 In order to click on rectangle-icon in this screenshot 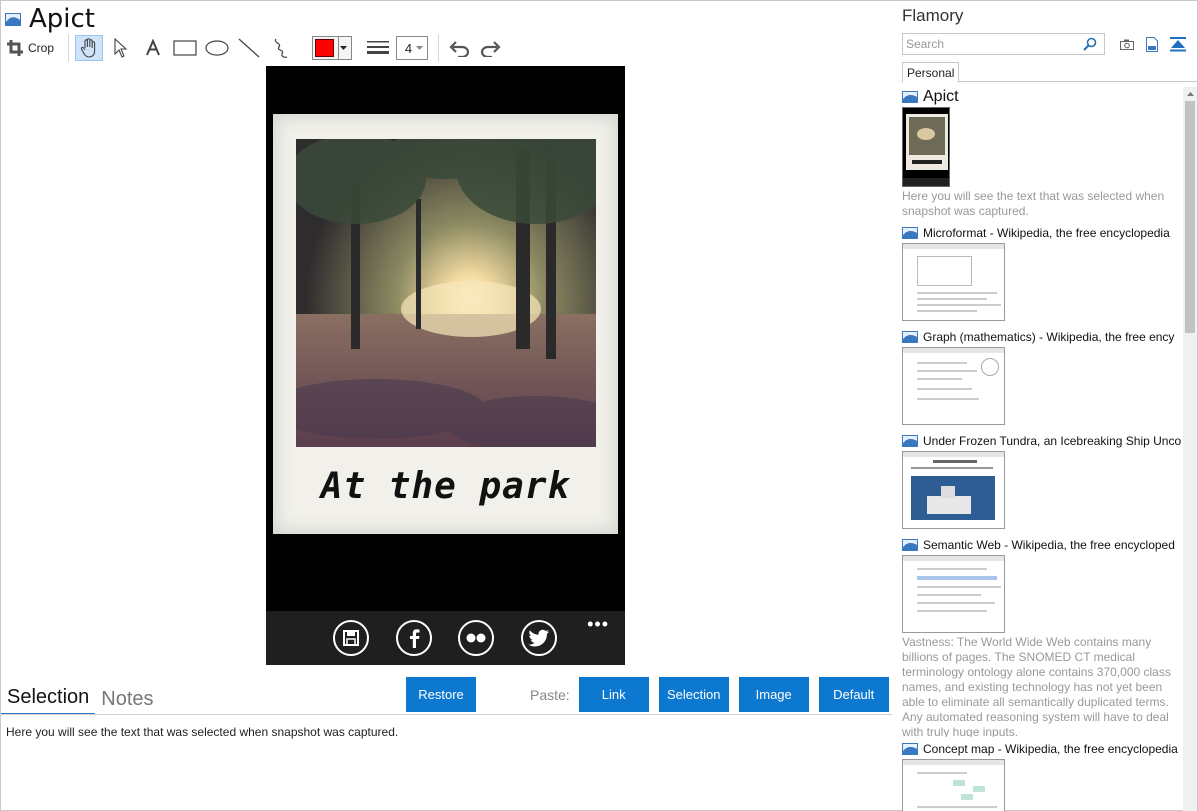, I will do `click(185, 48)`.